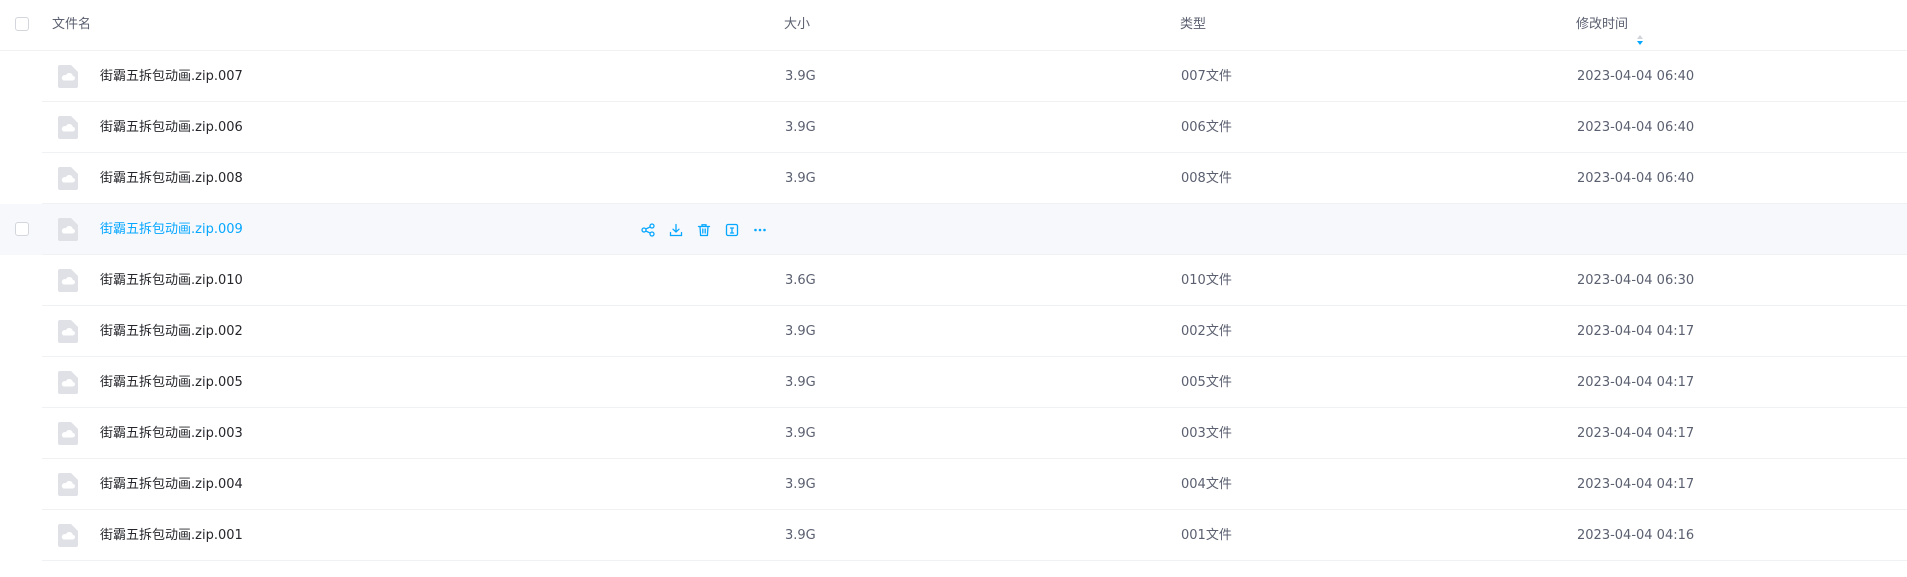 The height and width of the screenshot is (577, 1907). I want to click on column-header-name: 文件名, so click(71, 25).